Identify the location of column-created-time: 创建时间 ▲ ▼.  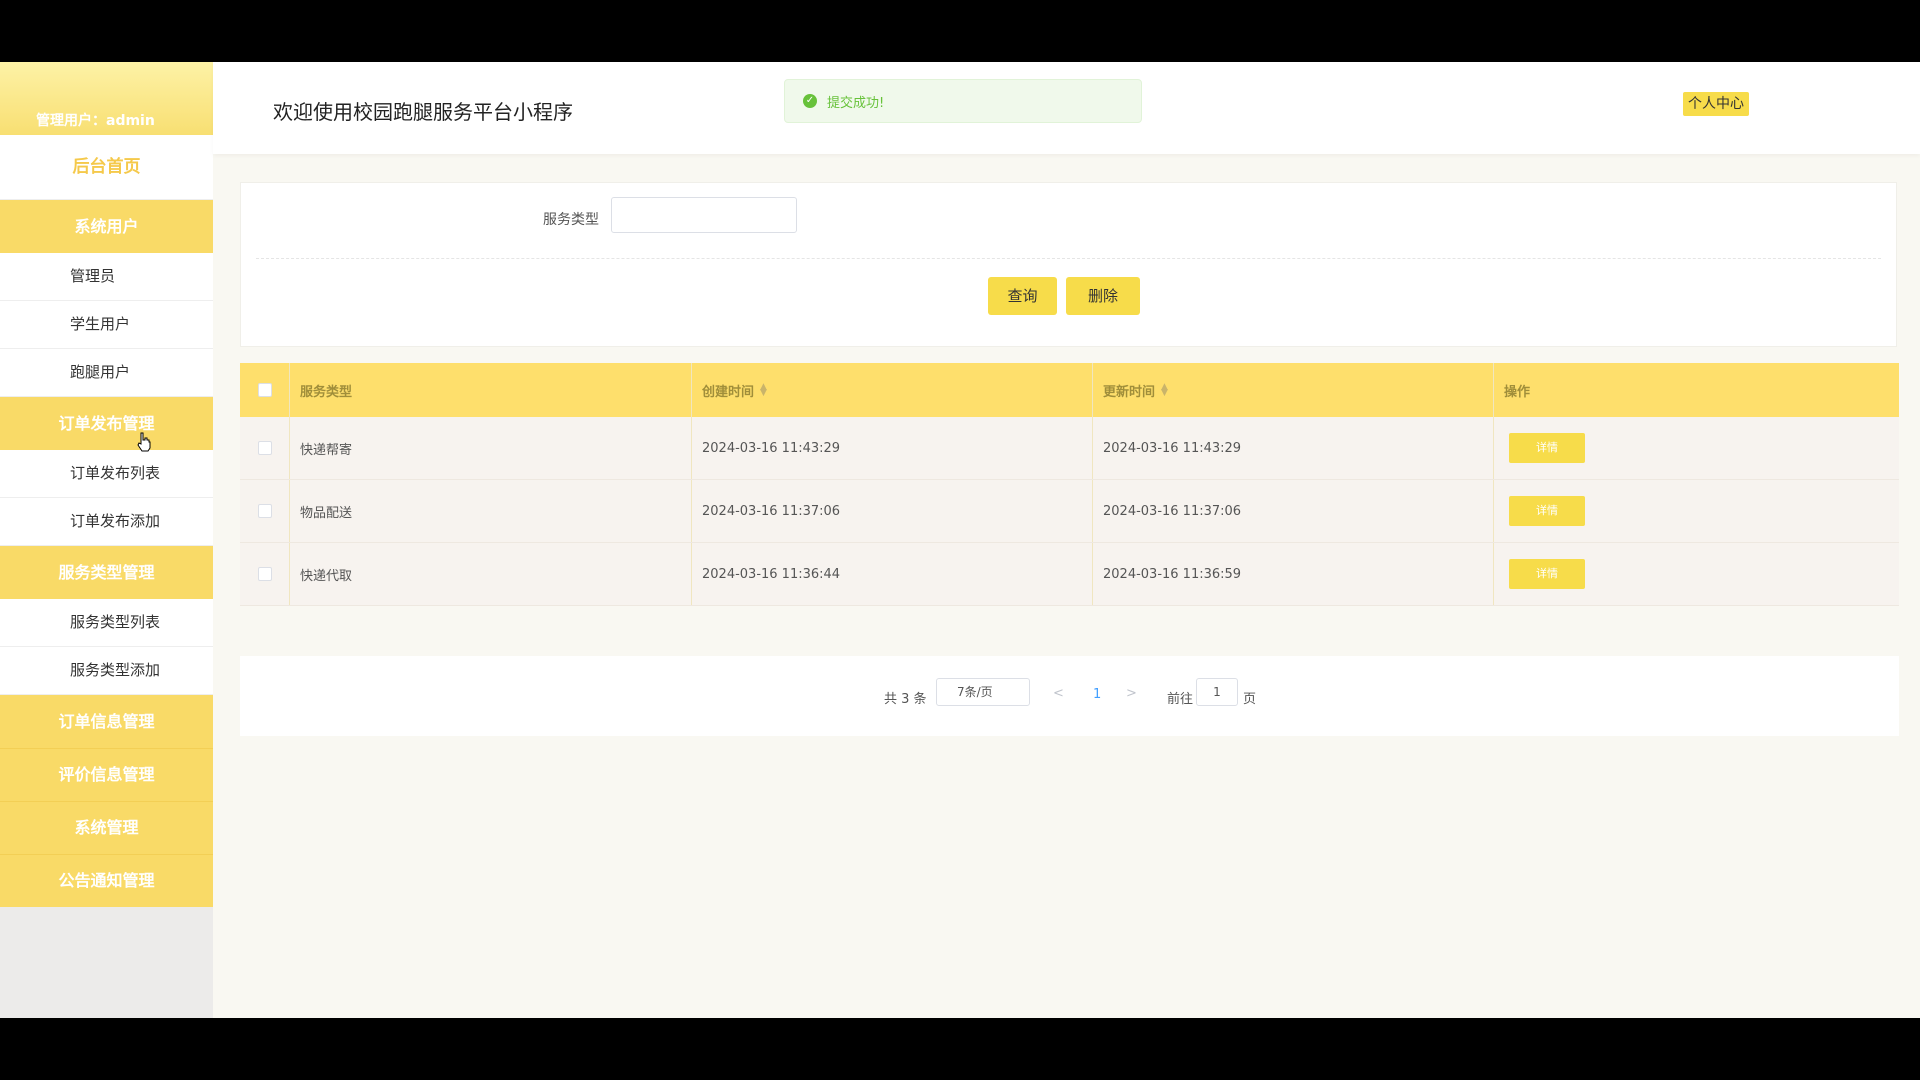
(892, 390).